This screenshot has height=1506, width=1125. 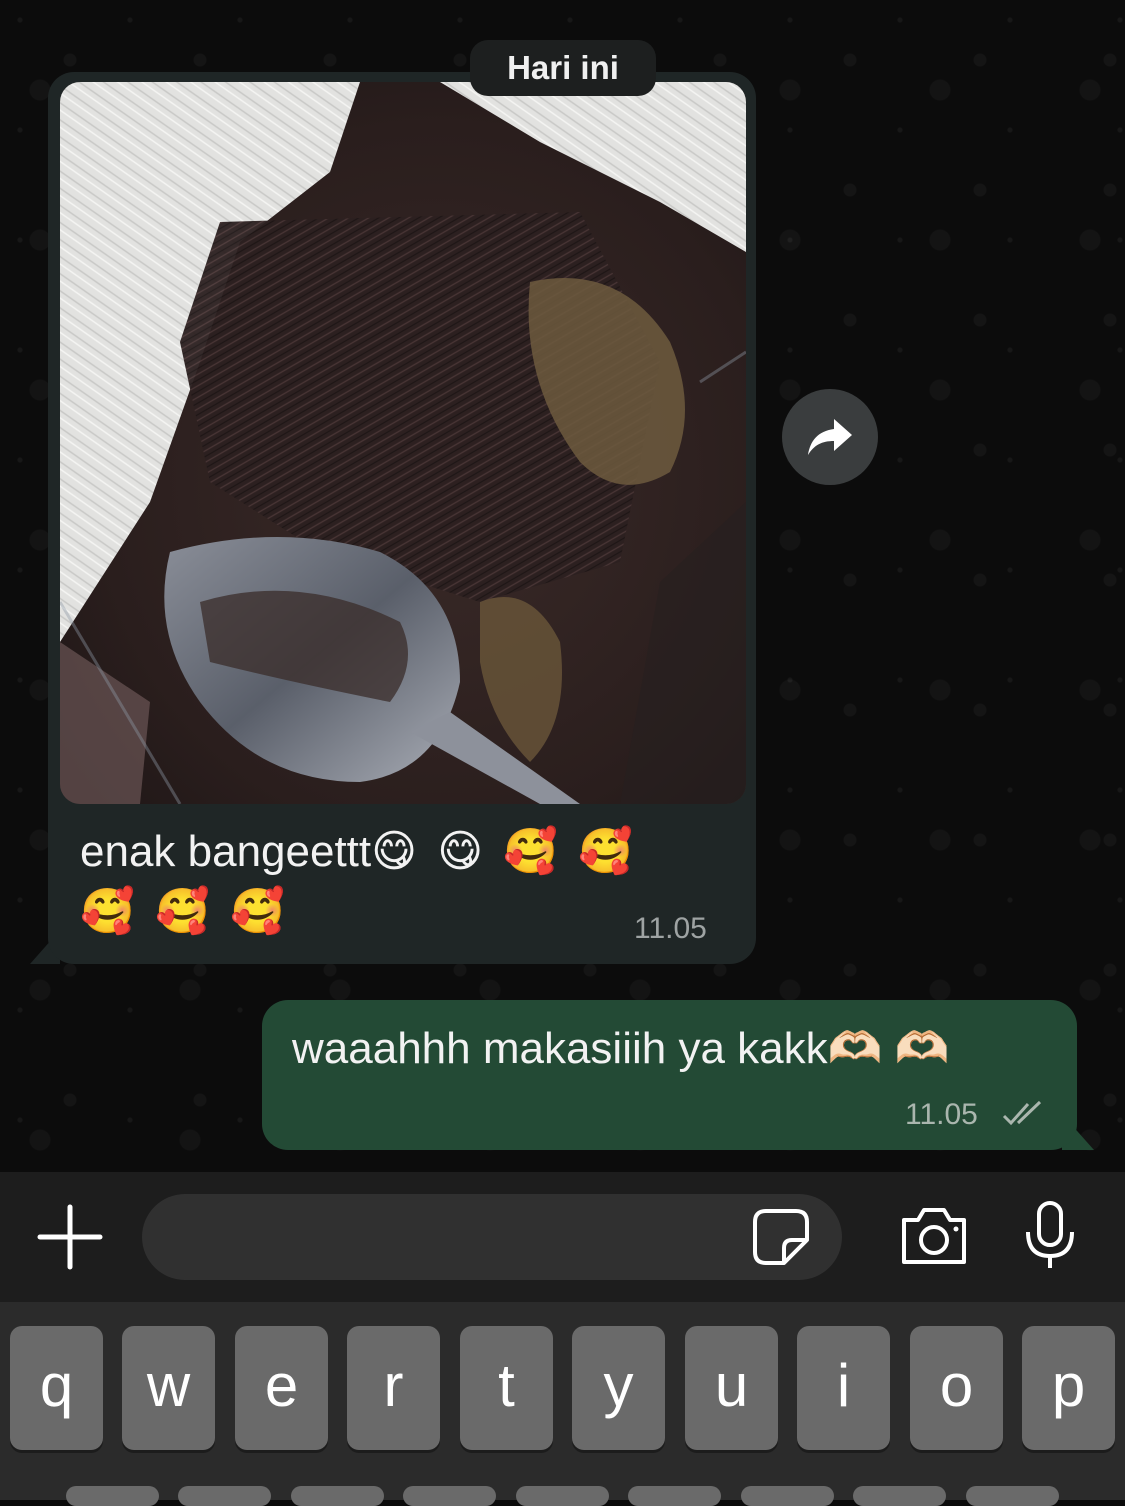 What do you see at coordinates (956, 1388) in the screenshot?
I see `key-o: o` at bounding box center [956, 1388].